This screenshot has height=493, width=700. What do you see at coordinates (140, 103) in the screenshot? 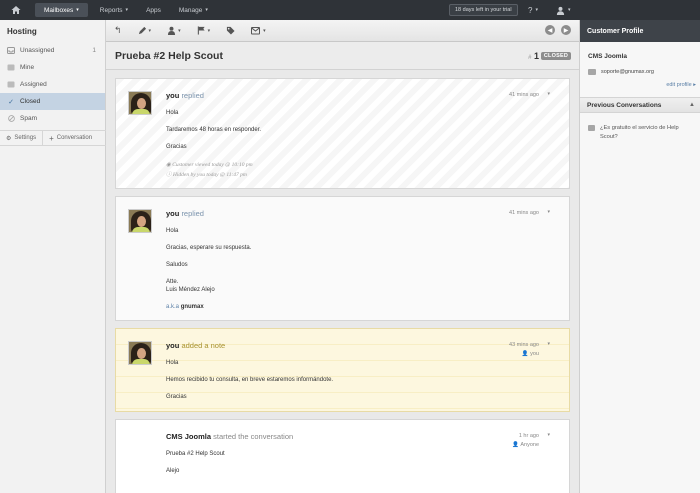
I see `avatar` at bounding box center [140, 103].